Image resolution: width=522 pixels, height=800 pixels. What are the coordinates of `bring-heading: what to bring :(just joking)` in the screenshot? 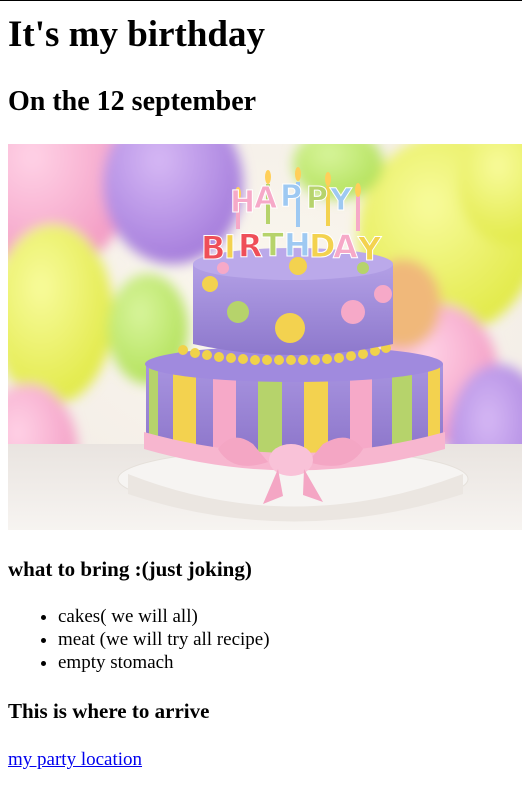 It's located at (130, 569).